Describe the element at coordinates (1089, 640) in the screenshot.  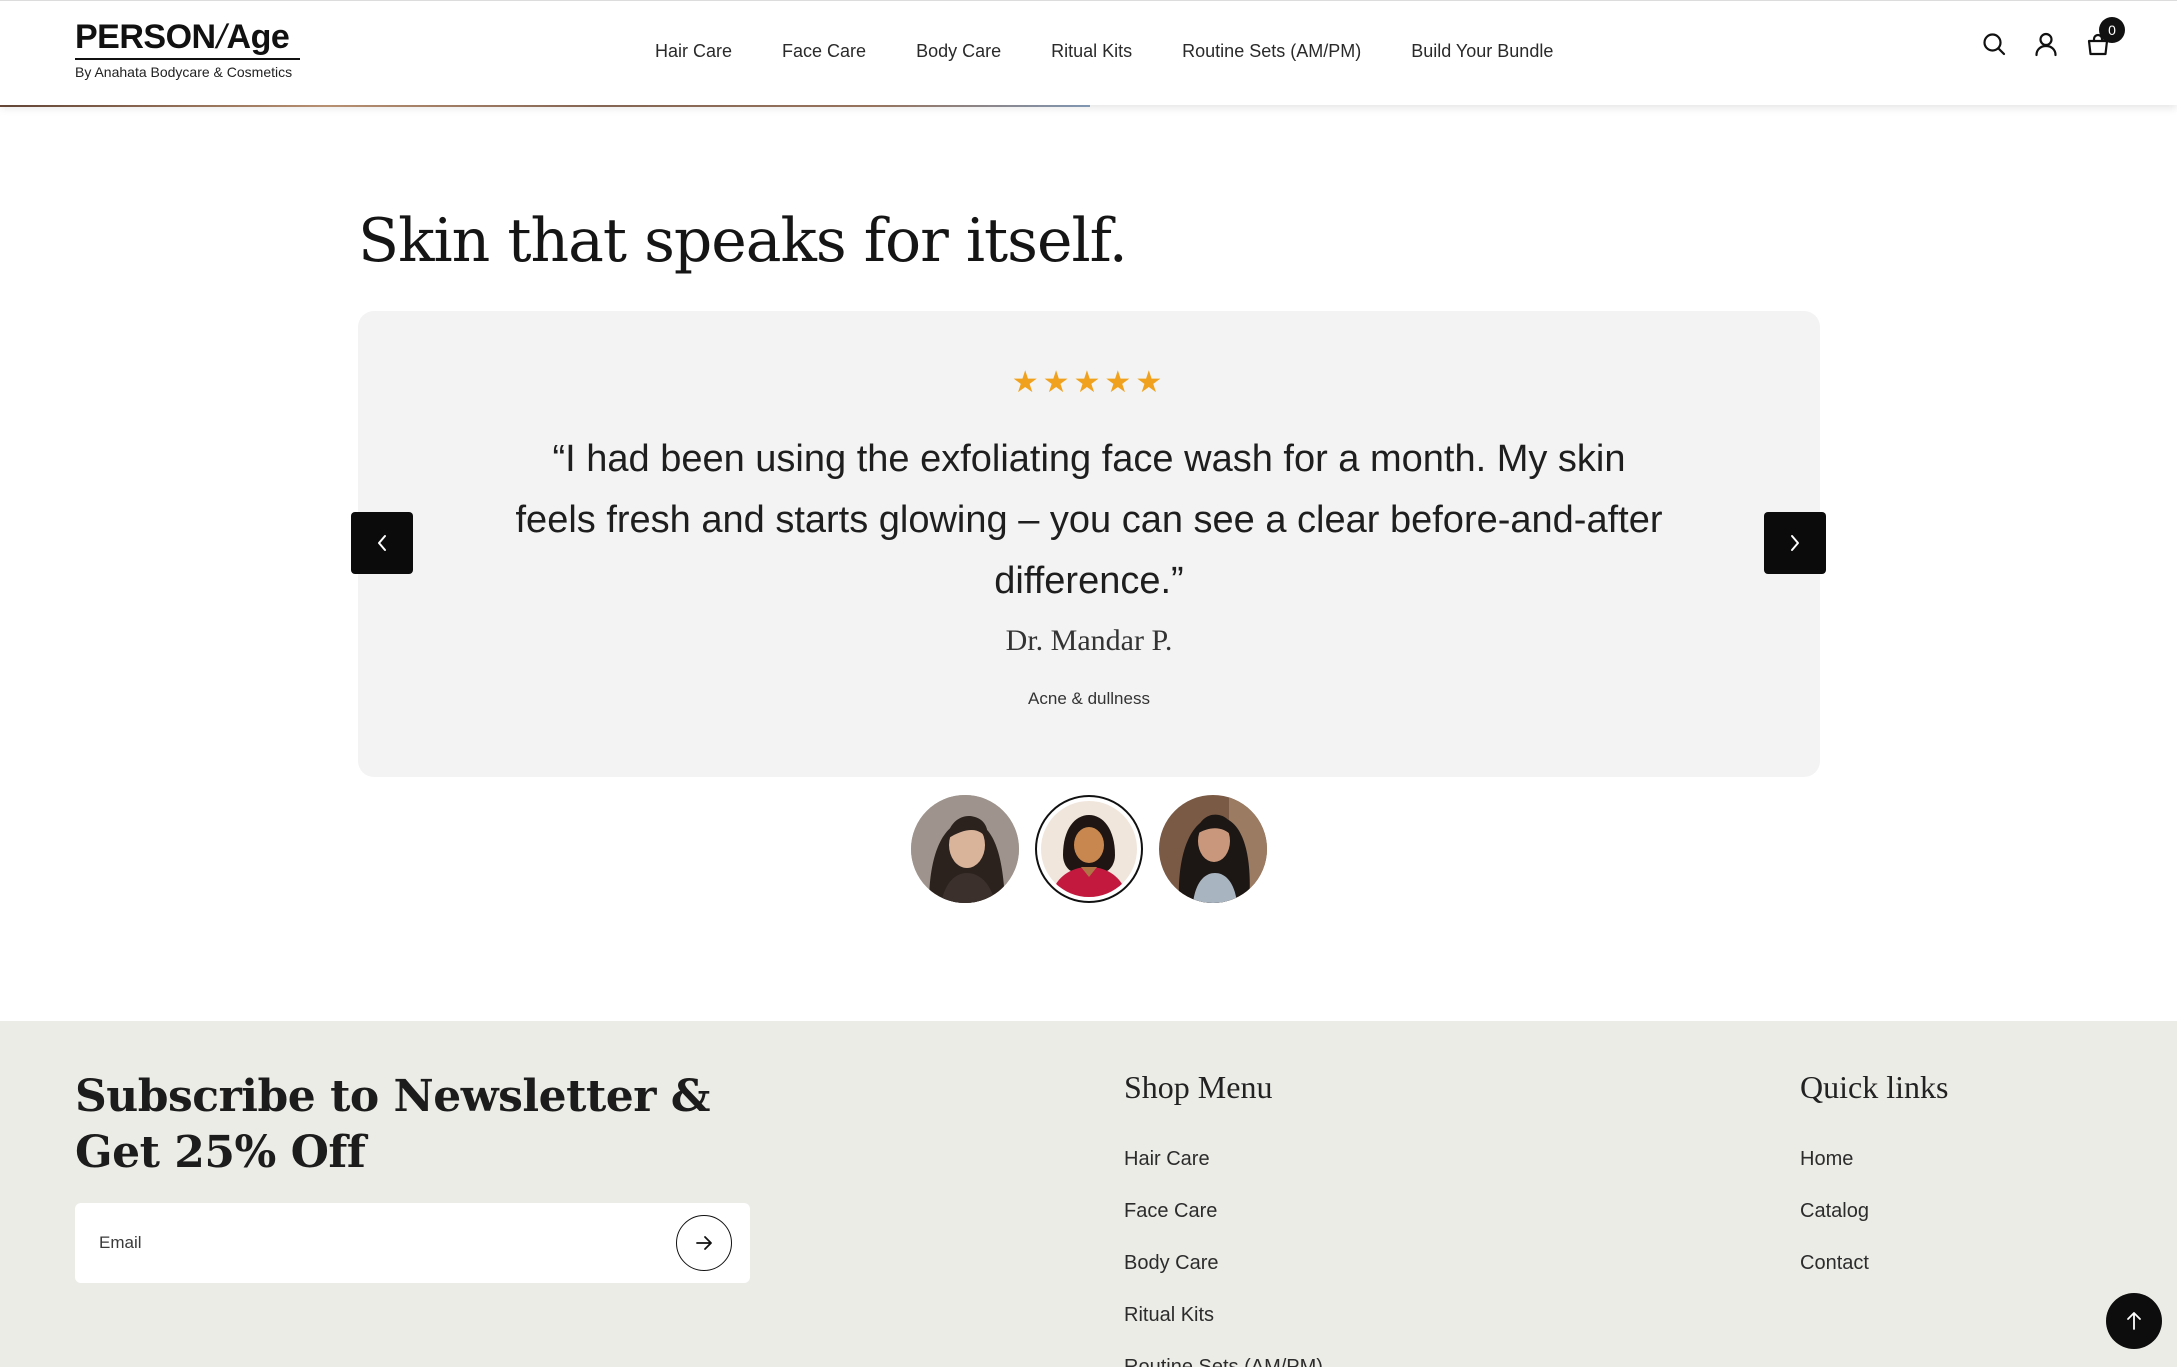
I see `reviewer-name: Dr. Mandar P.` at that location.